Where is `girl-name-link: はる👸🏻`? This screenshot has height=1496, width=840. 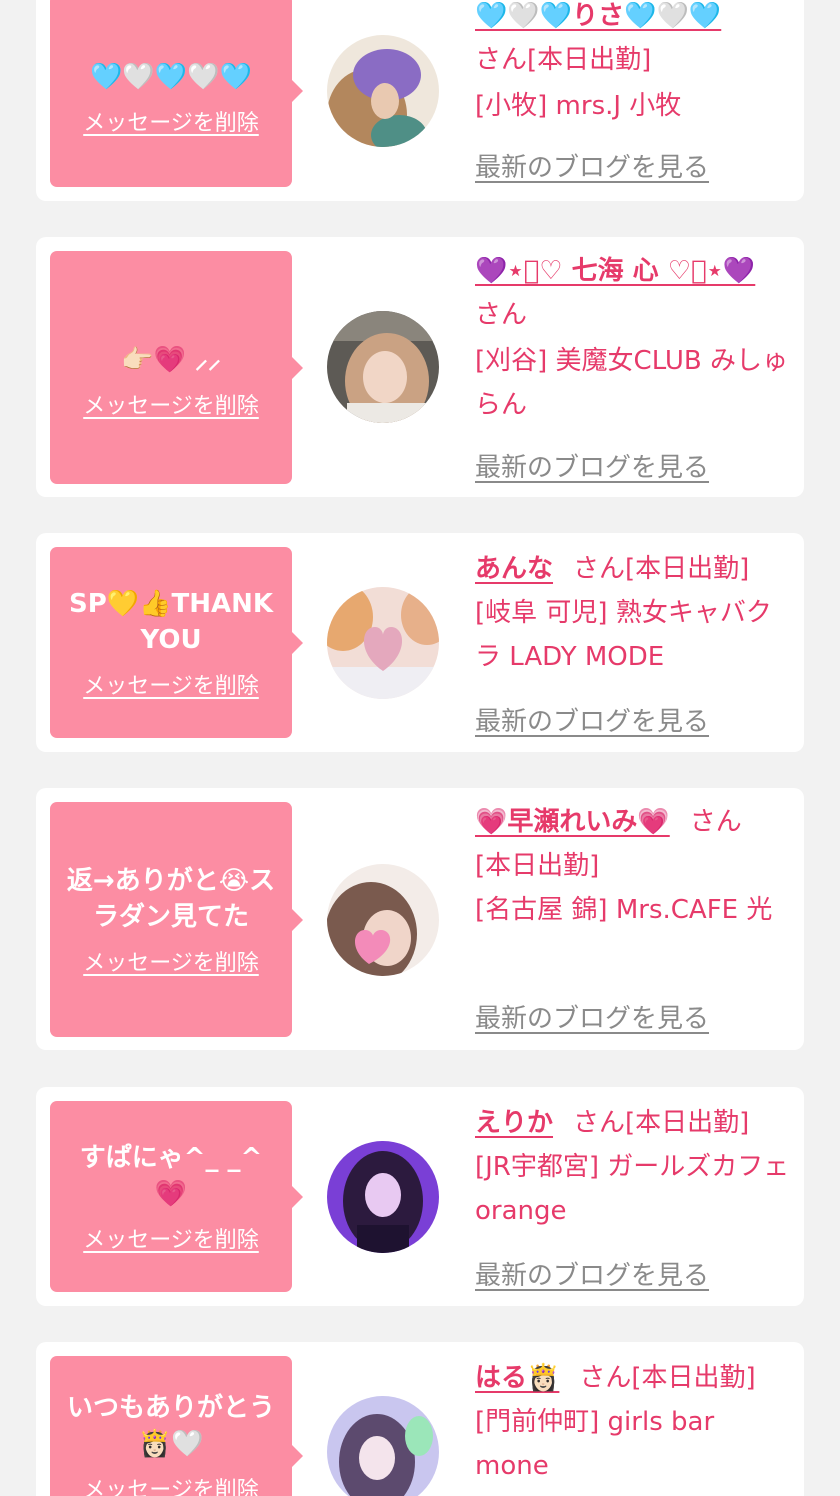 girl-name-link: はる👸🏻 is located at coordinates (517, 1378).